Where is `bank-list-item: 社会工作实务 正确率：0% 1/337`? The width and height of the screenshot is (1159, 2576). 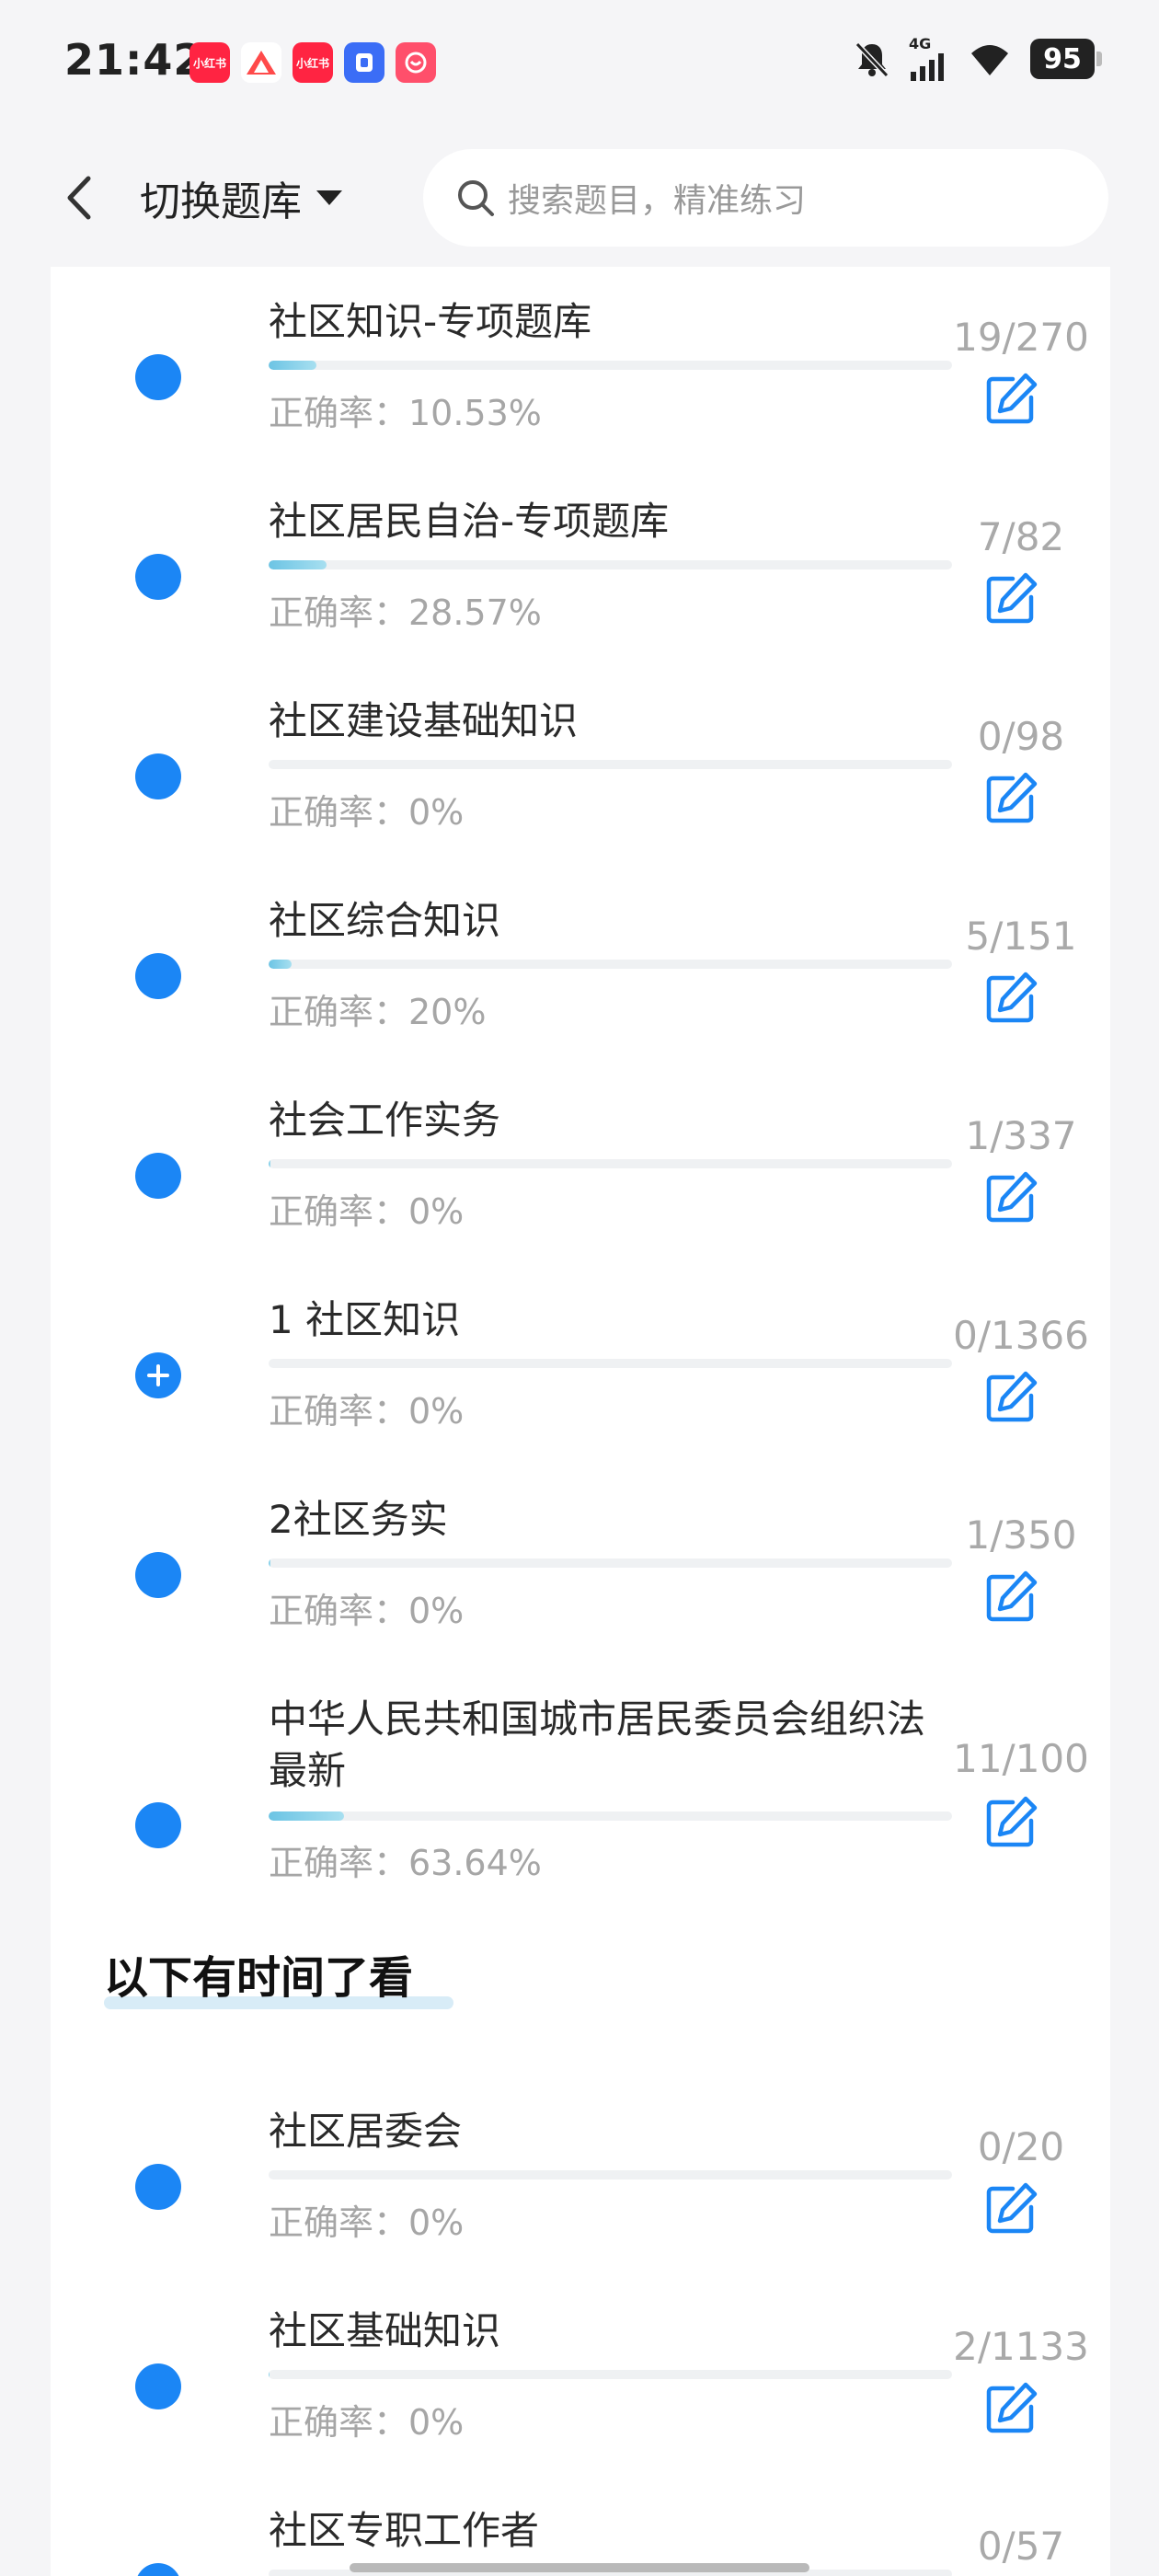
bank-list-item: 社会工作实务 正确率：0% 1/337 is located at coordinates (580, 1165).